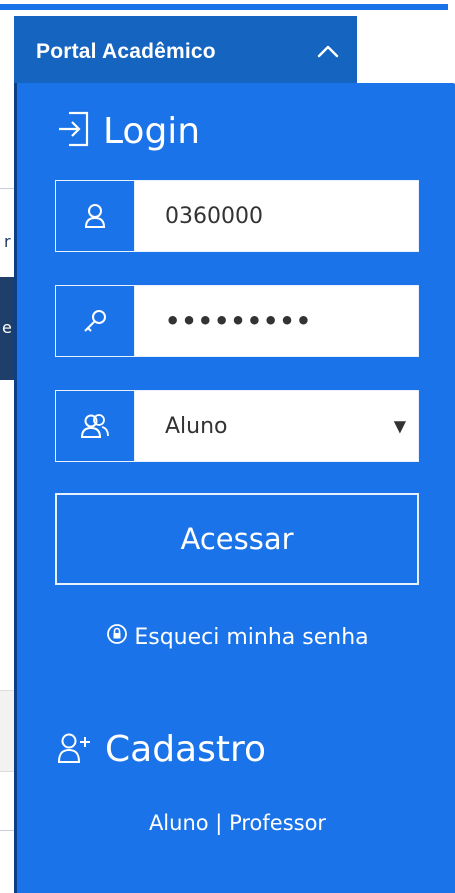 The image size is (455, 893). Describe the element at coordinates (95, 216) in the screenshot. I see `user-icon` at that location.